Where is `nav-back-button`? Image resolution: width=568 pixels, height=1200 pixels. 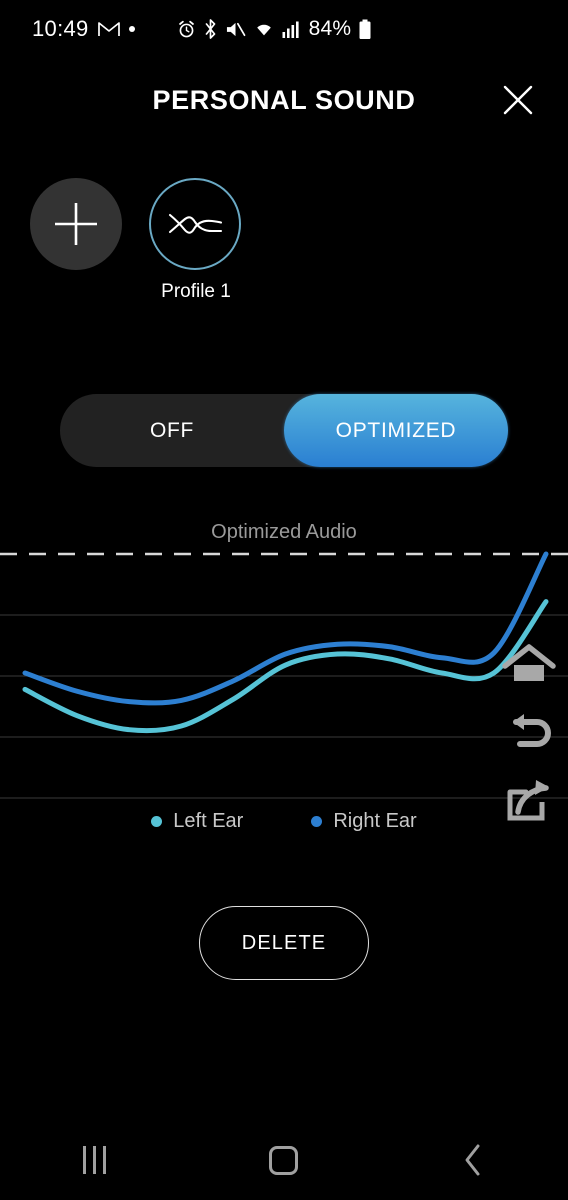
nav-back-button is located at coordinates (473, 1160).